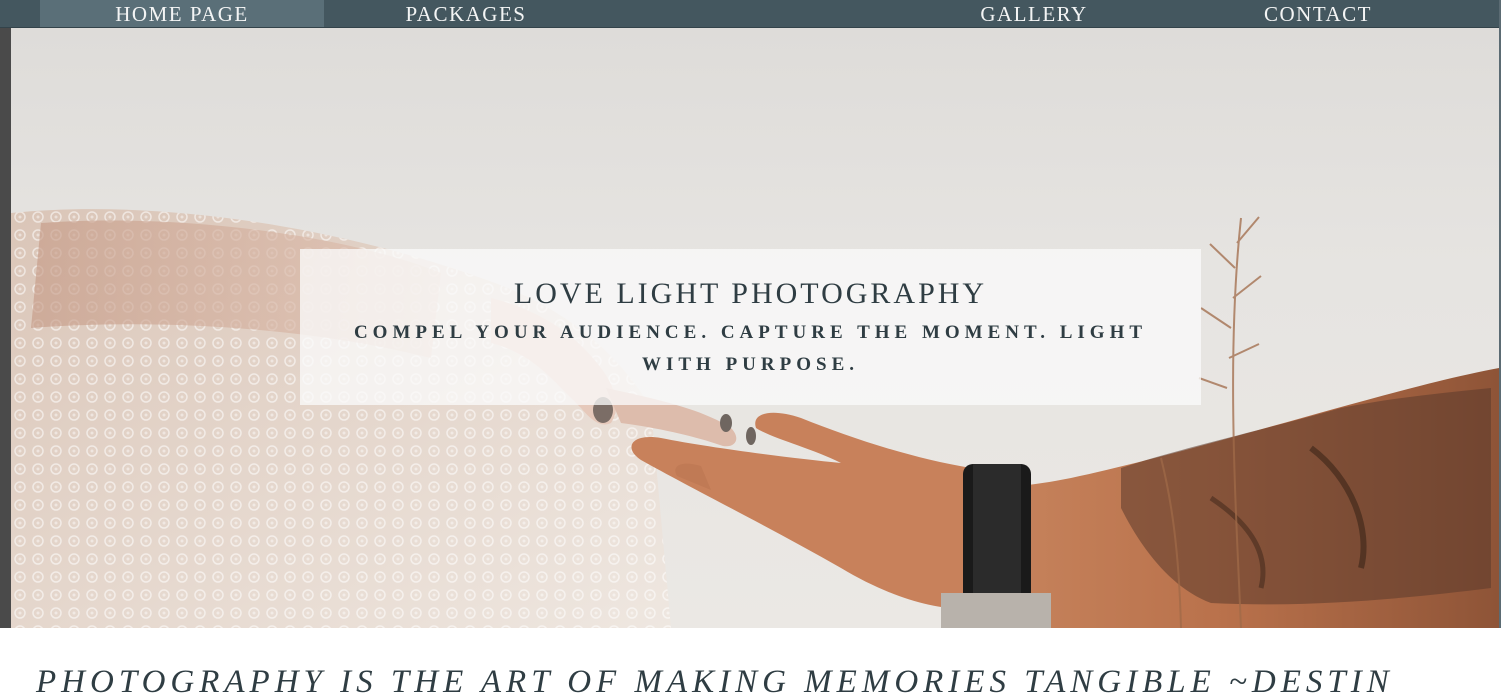 This screenshot has width=1501, height=694. What do you see at coordinates (182, 13) in the screenshot?
I see `nav-home-page: HOME PAGE` at bounding box center [182, 13].